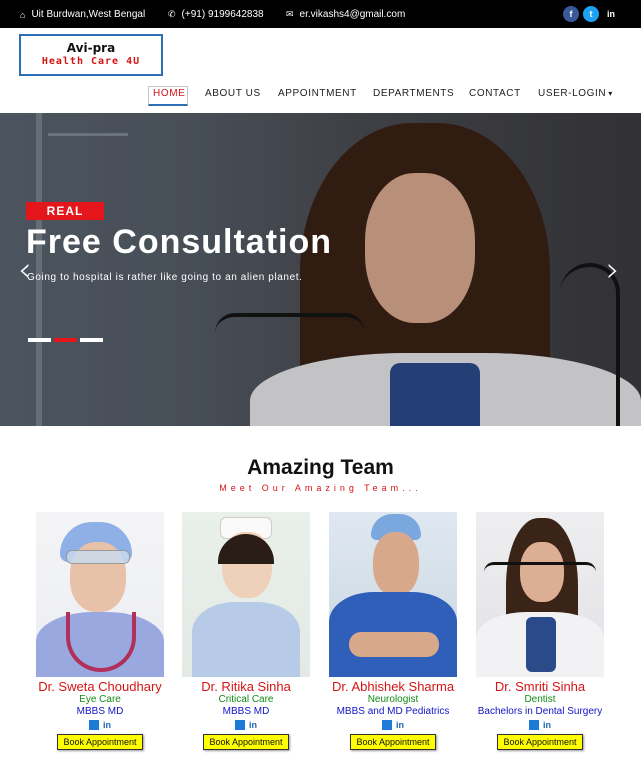 This screenshot has height=767, width=641. Describe the element at coordinates (91, 48) in the screenshot. I see `logo-title: Avi-pra` at that location.